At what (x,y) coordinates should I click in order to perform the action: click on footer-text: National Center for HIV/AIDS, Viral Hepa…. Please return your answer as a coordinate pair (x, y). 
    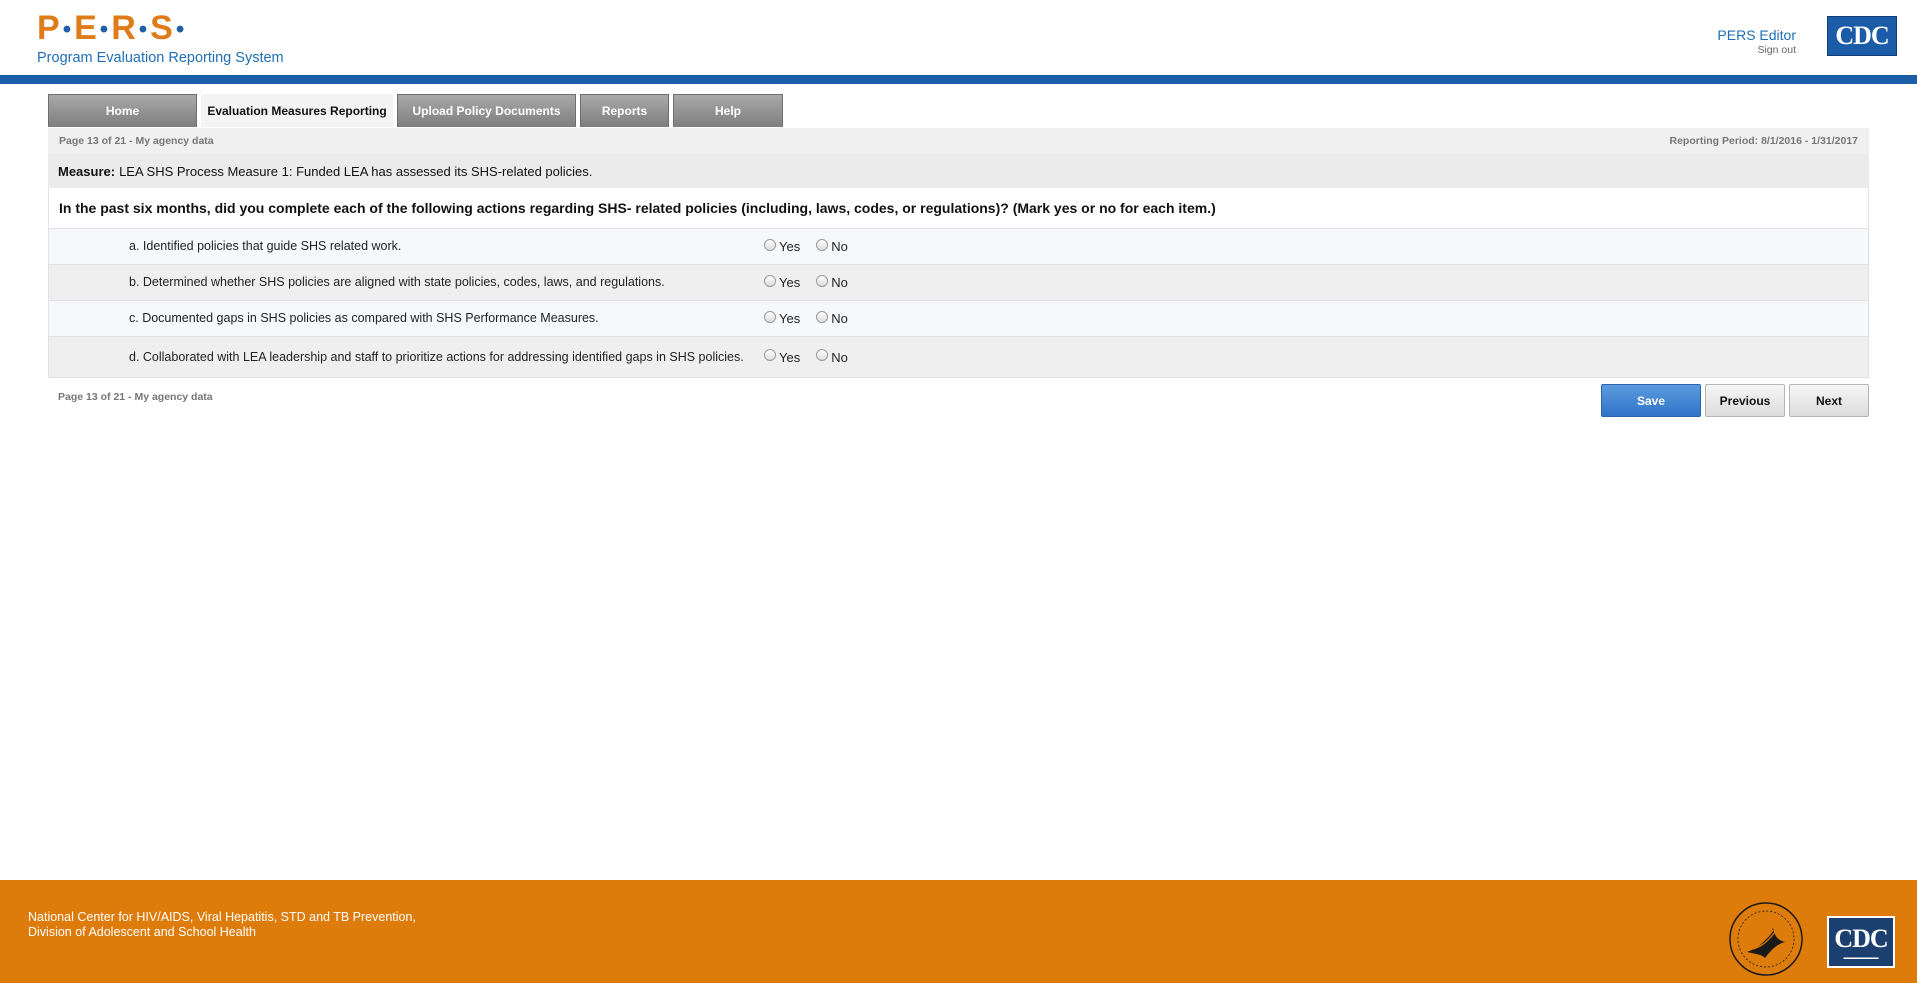
    Looking at the image, I should click on (222, 925).